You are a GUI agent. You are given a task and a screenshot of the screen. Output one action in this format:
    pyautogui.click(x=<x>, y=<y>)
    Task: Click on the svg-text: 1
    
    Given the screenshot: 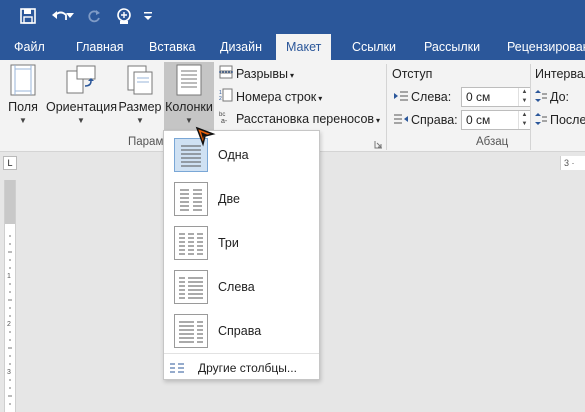 What is the action you would take?
    pyautogui.click(x=9, y=276)
    